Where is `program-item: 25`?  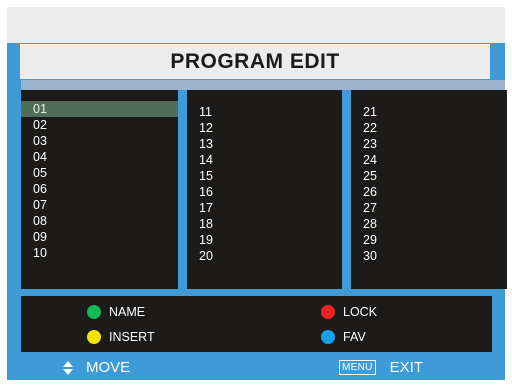
program-item: 25 is located at coordinates (429, 176).